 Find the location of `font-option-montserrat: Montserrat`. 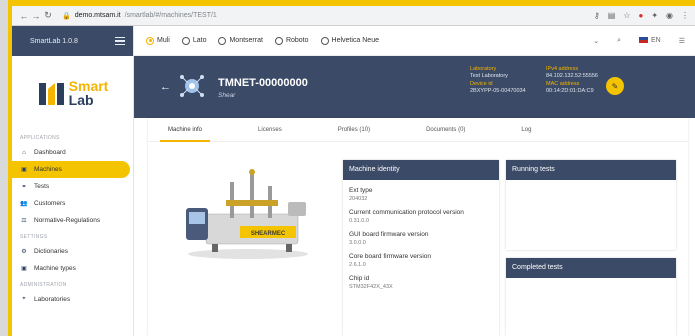

font-option-montserrat: Montserrat is located at coordinates (240, 40).